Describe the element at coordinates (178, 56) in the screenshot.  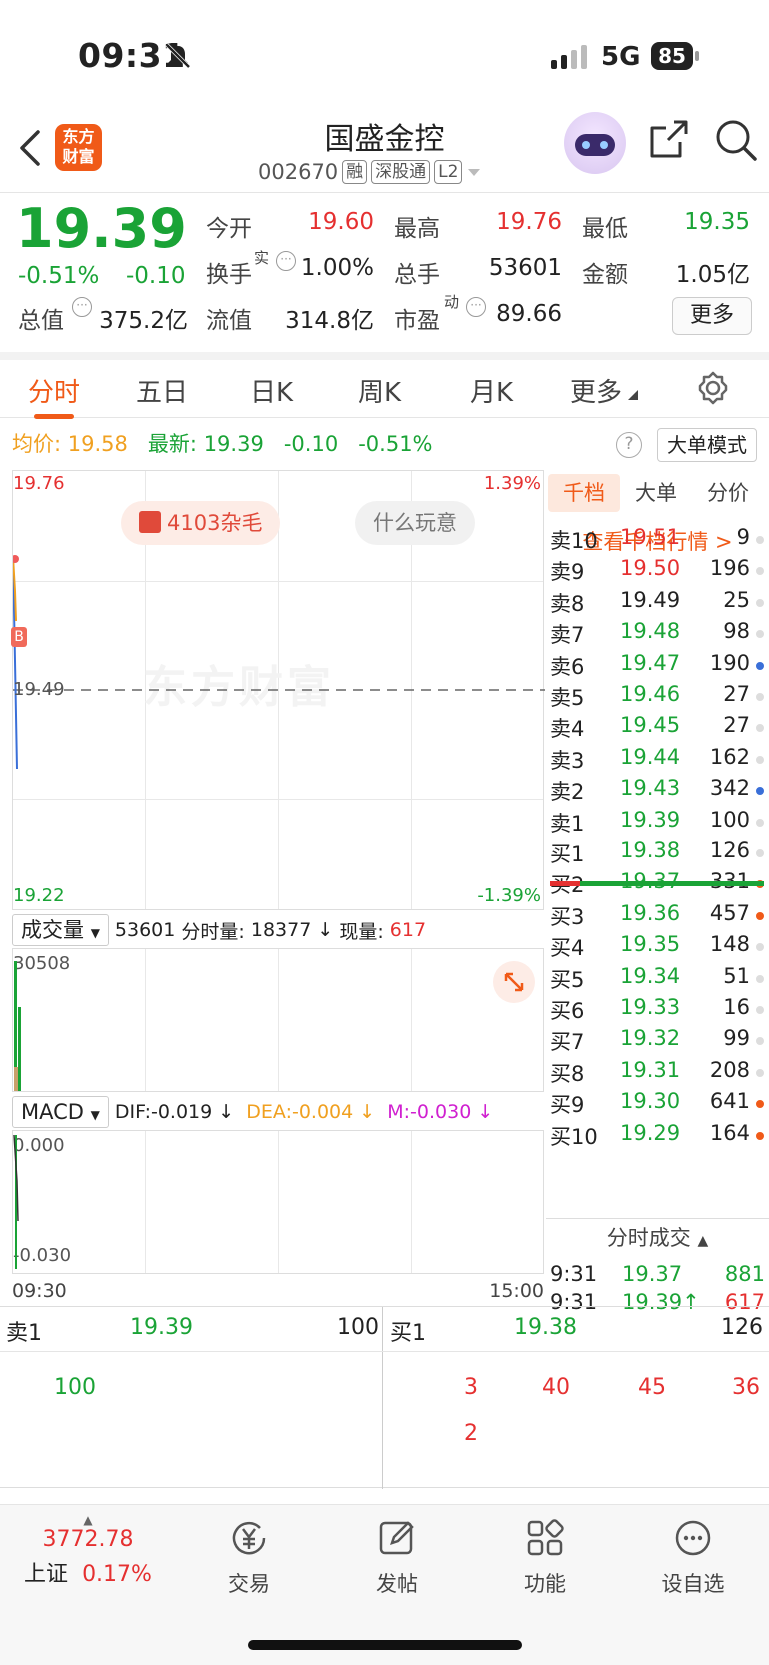
I see `silent-bell-icon` at that location.